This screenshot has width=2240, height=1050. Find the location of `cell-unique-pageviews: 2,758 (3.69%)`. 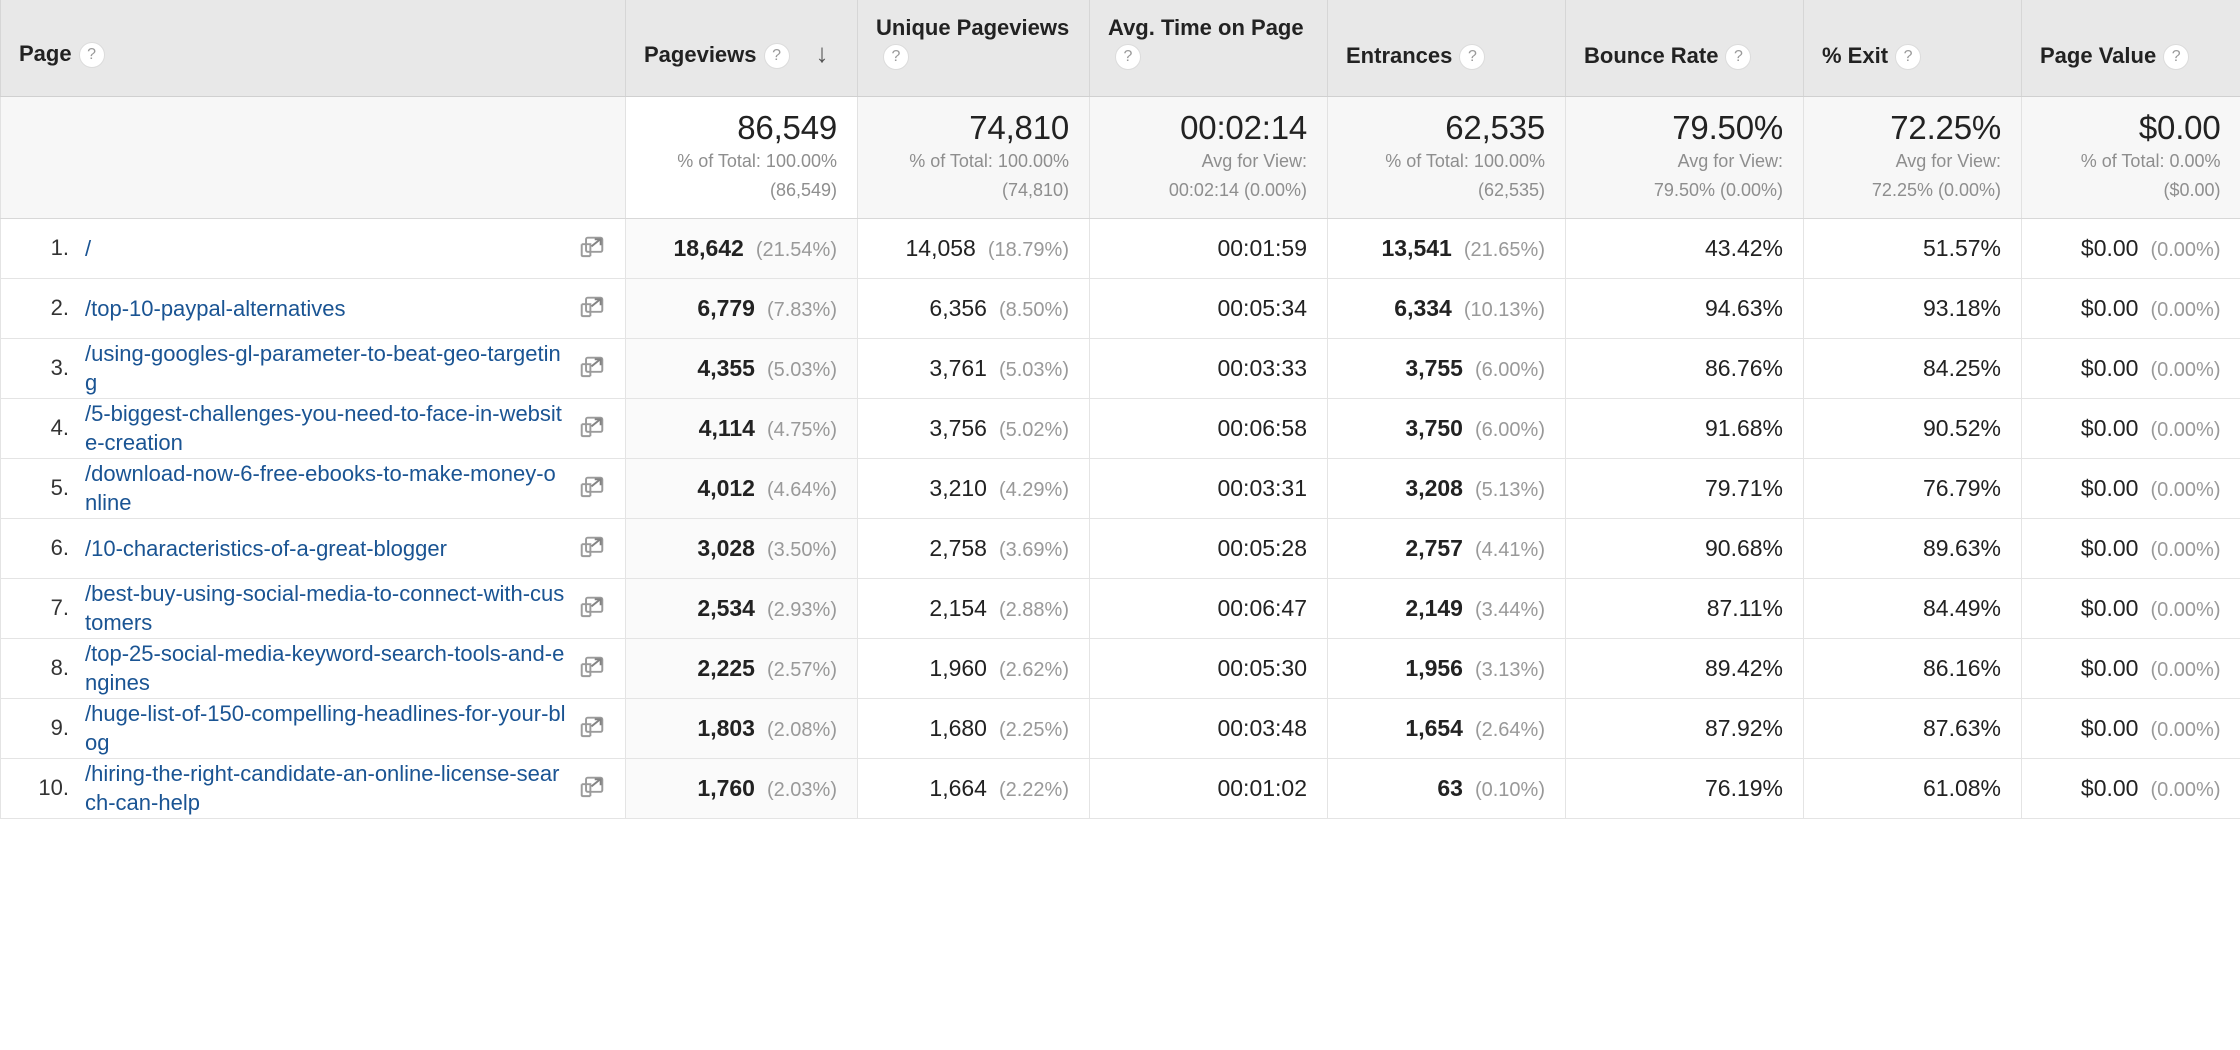

cell-unique-pageviews: 2,758 (3.69%) is located at coordinates (973, 548).